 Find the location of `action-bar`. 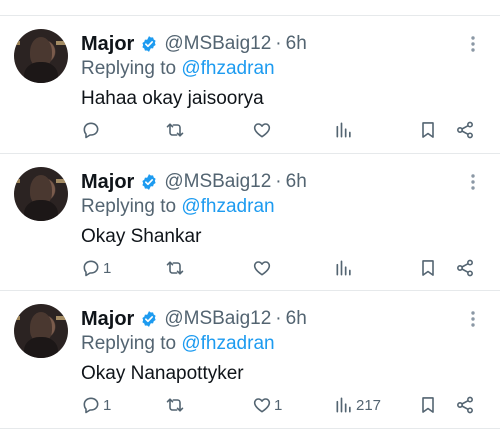

action-bar is located at coordinates (250, 130).